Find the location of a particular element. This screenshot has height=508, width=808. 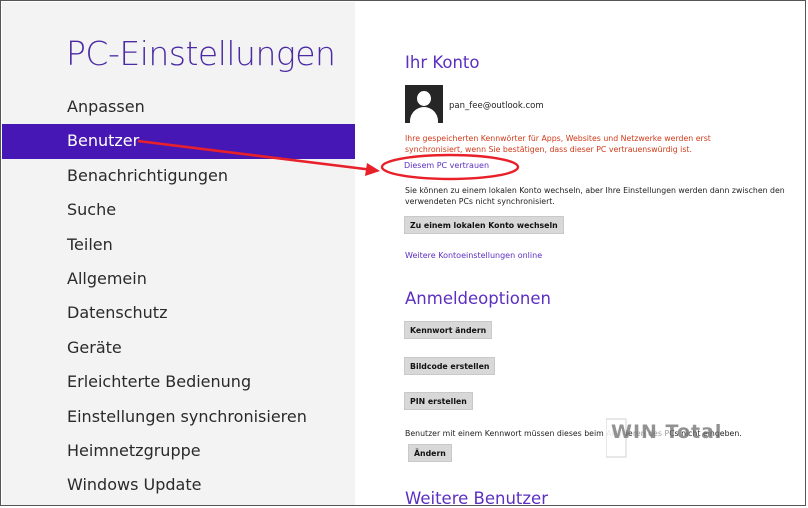

sidebar-item-erleichterte-bedienung: Erleichterte Bedienung is located at coordinates (178, 382).